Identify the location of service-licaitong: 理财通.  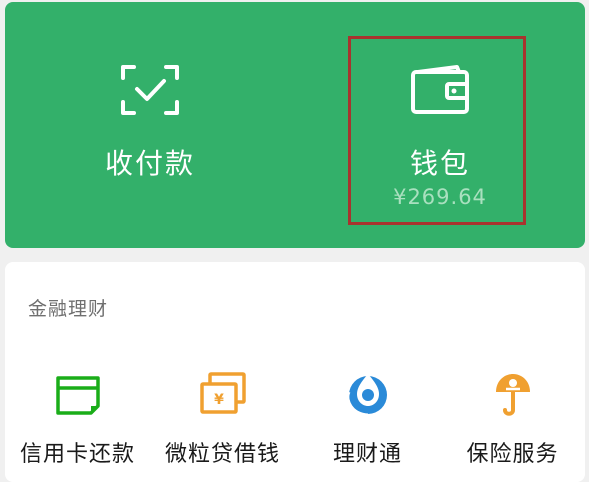
(367, 420).